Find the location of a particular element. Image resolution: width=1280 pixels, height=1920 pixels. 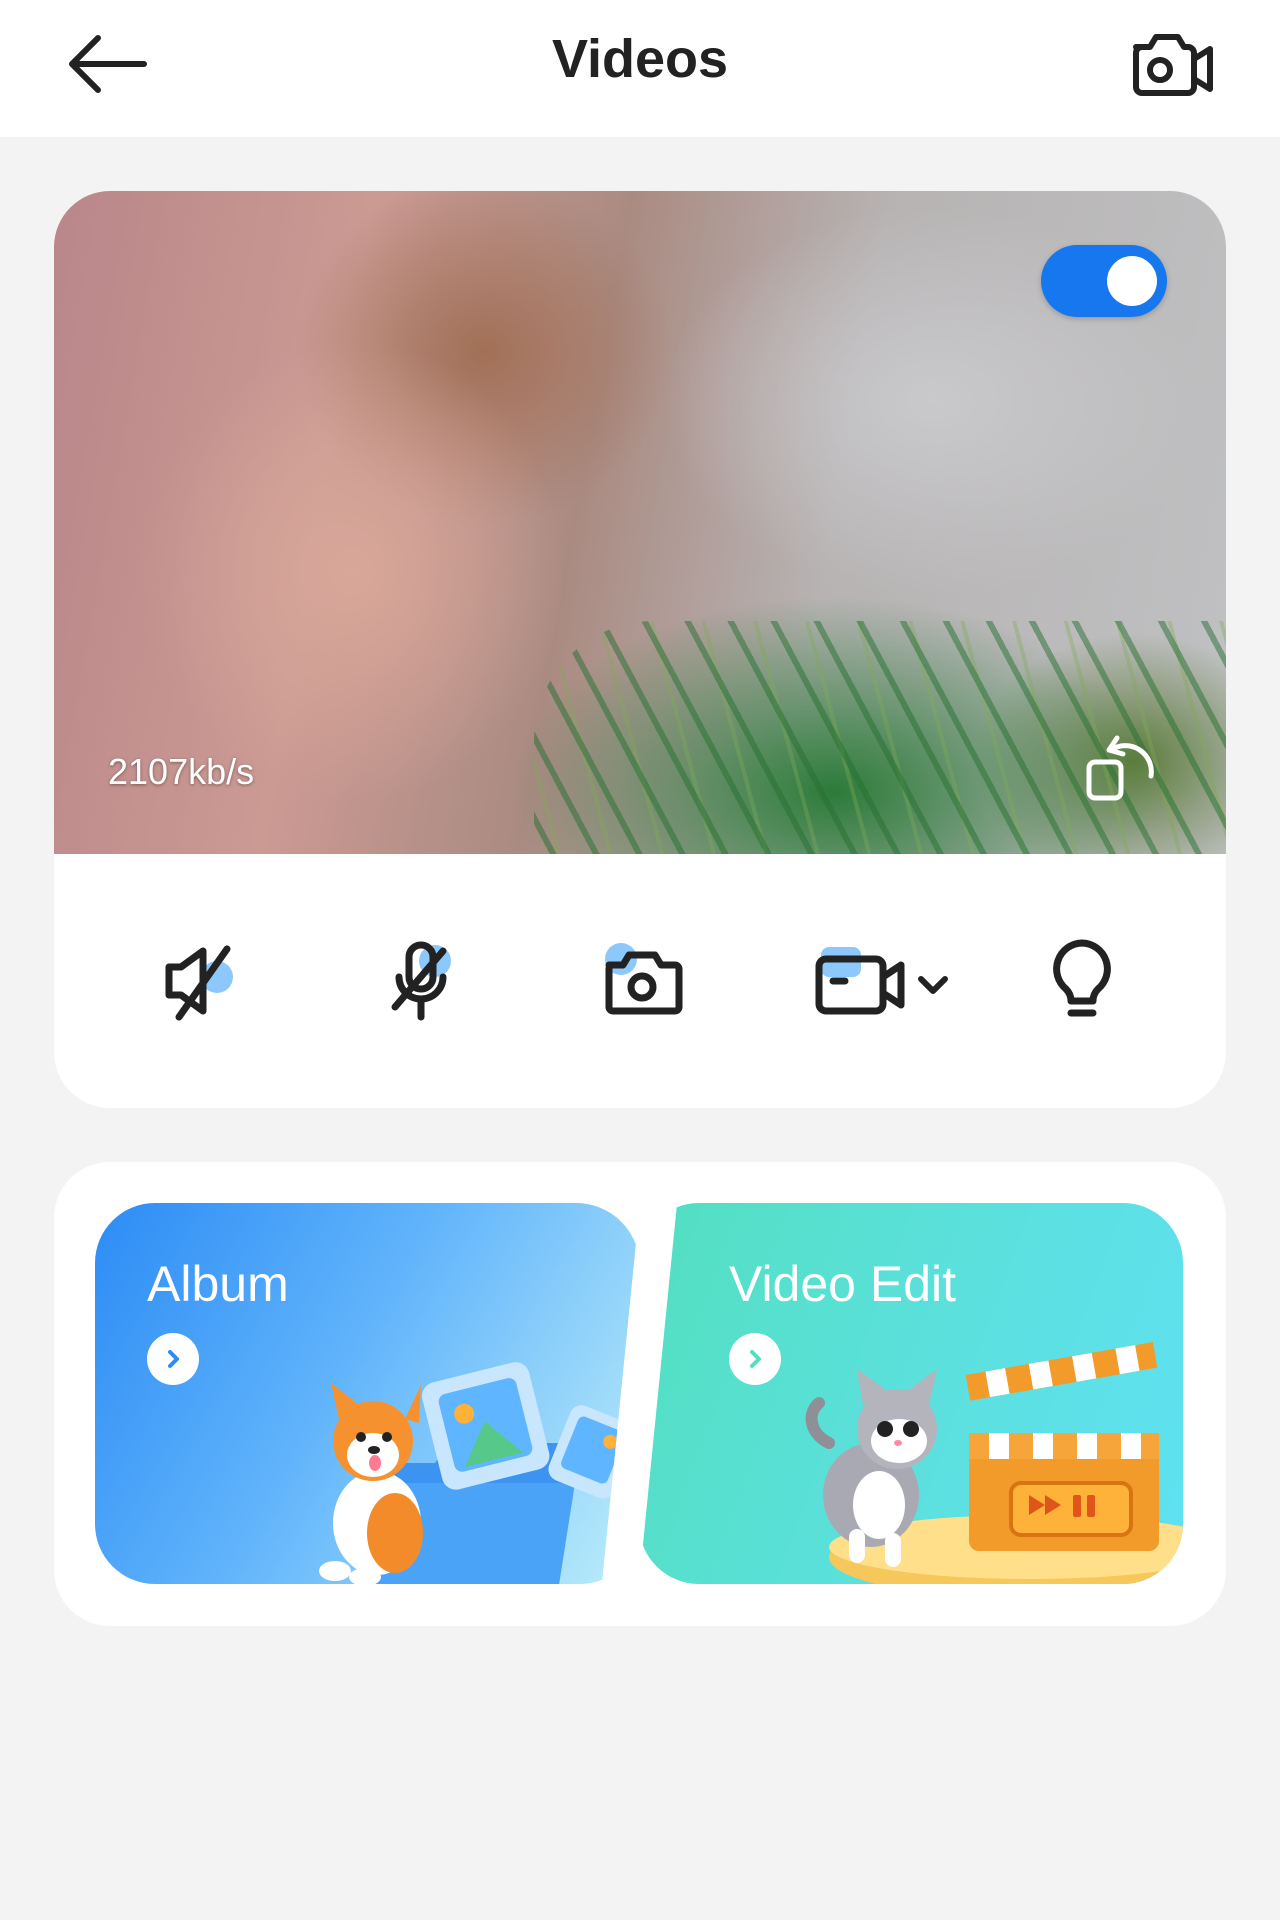

light-toggle-button is located at coordinates (1082, 982).